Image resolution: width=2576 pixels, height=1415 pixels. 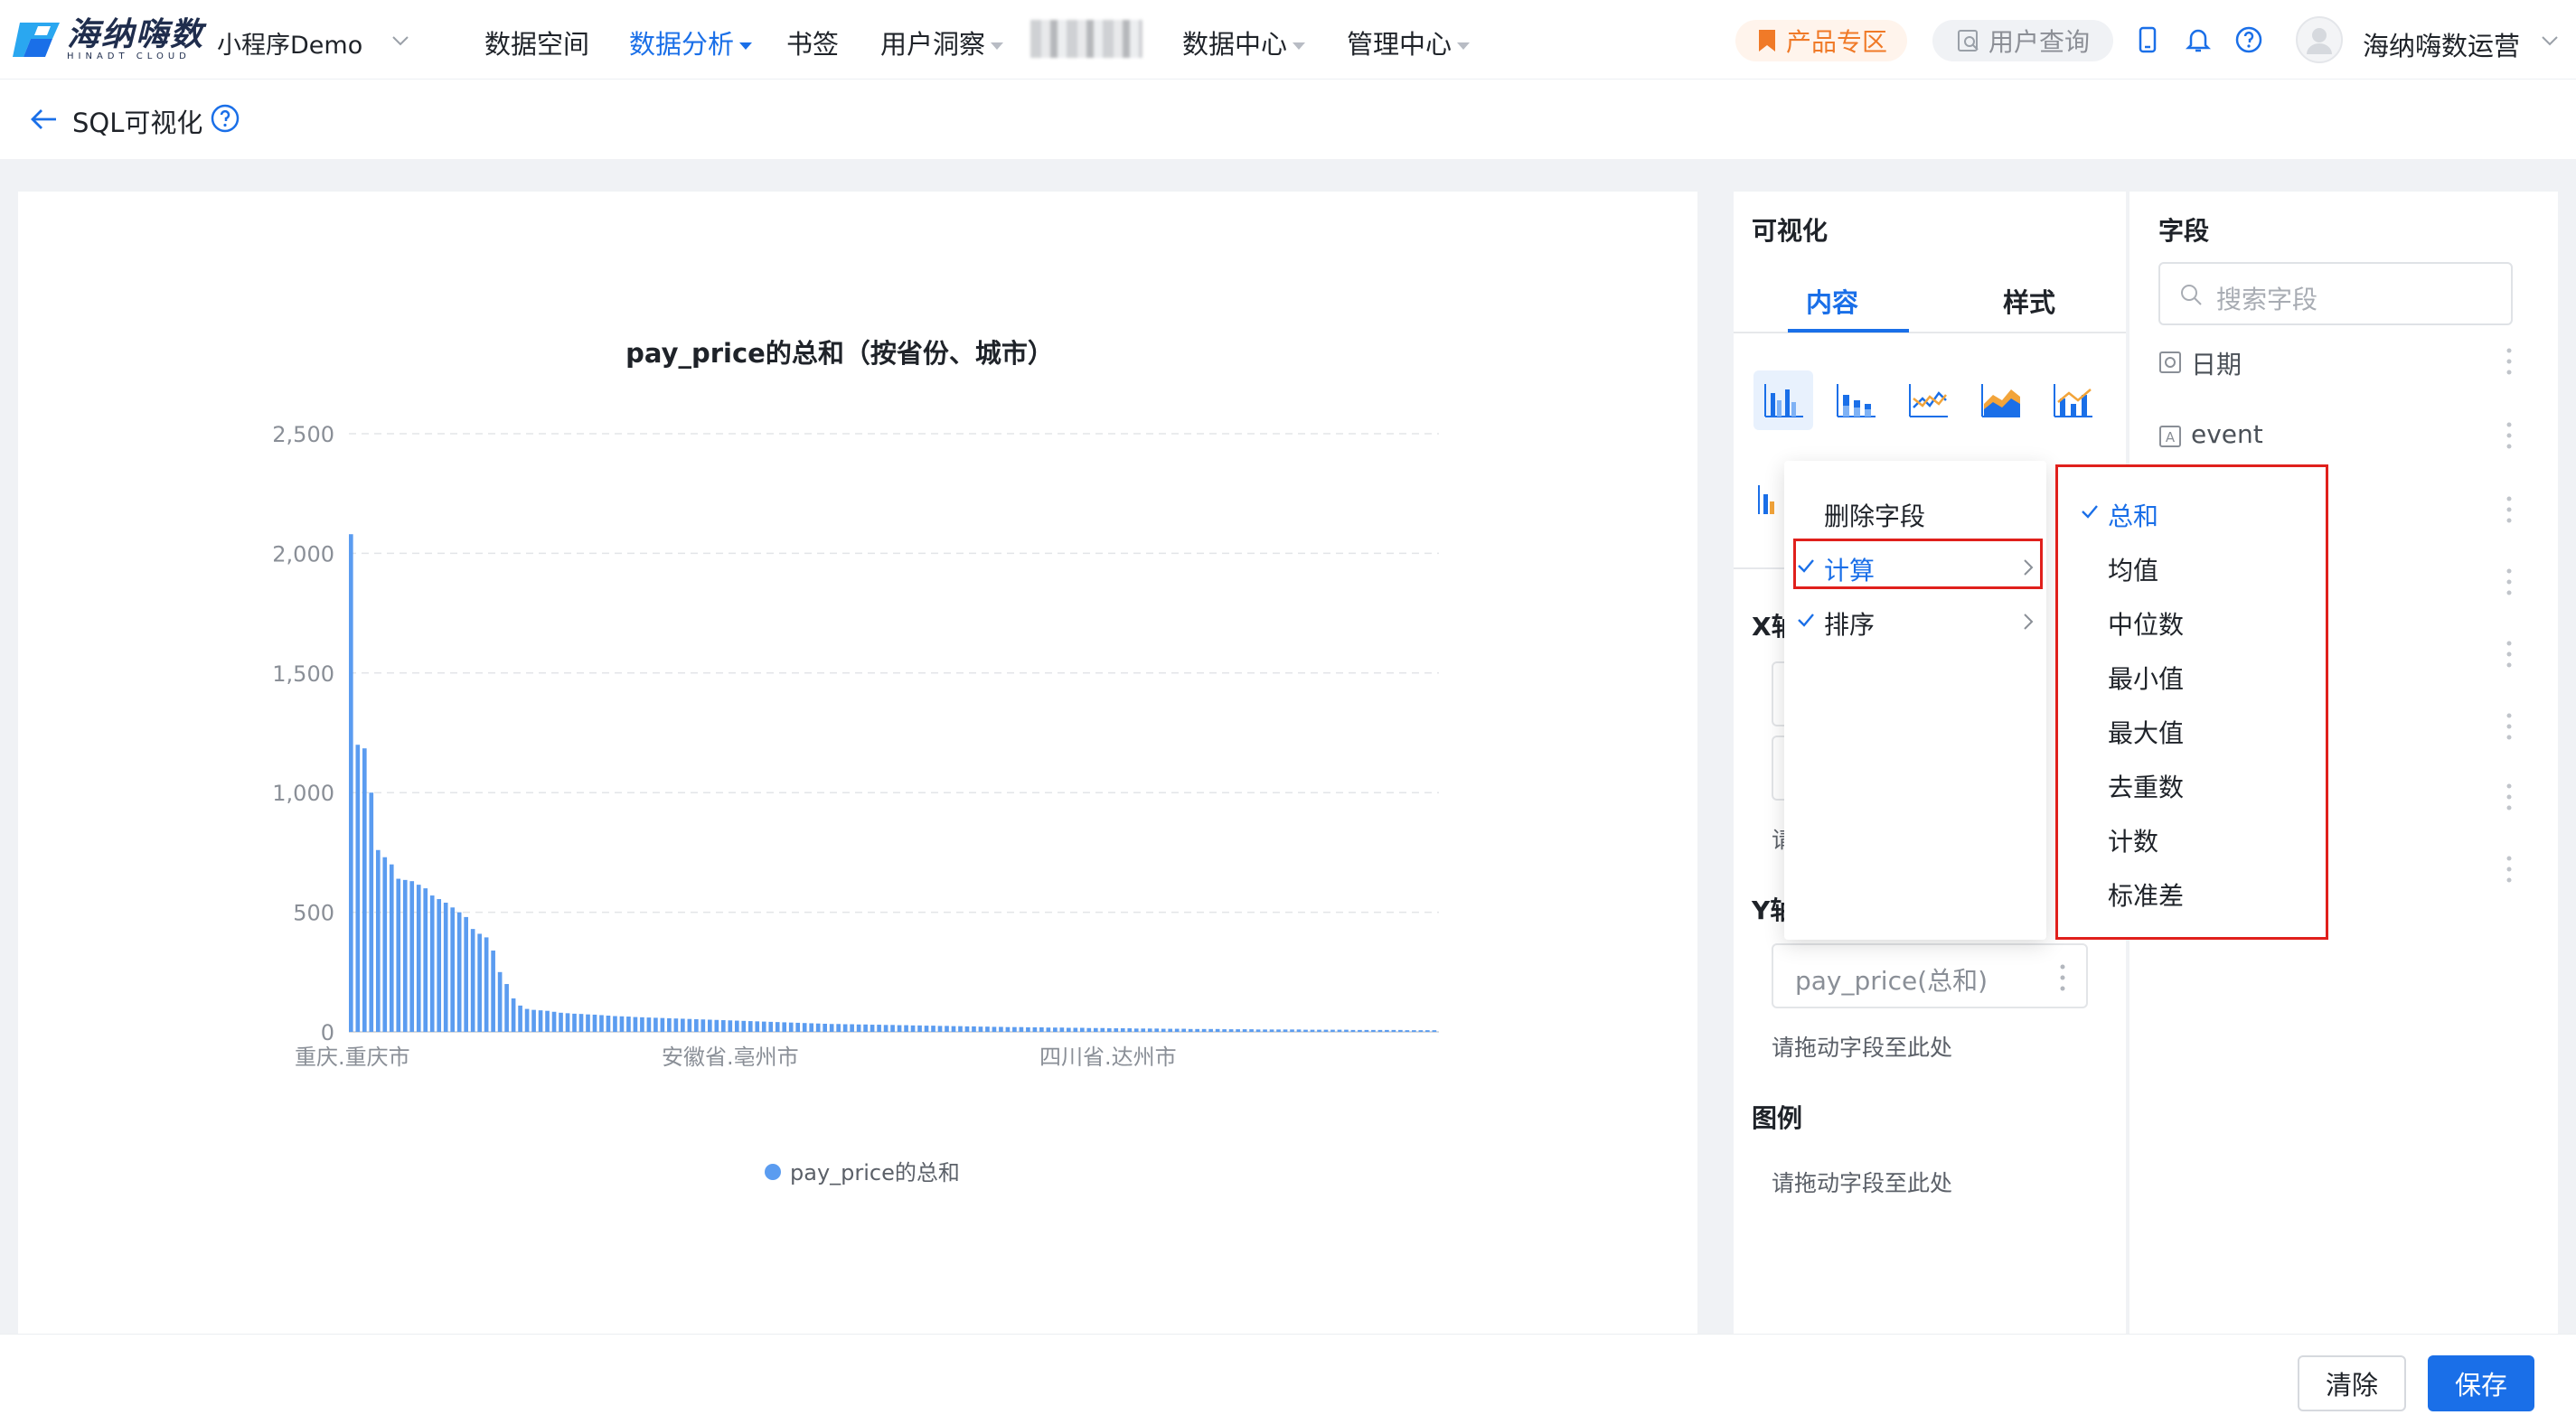 I want to click on svg-text: A, so click(x=2171, y=437).